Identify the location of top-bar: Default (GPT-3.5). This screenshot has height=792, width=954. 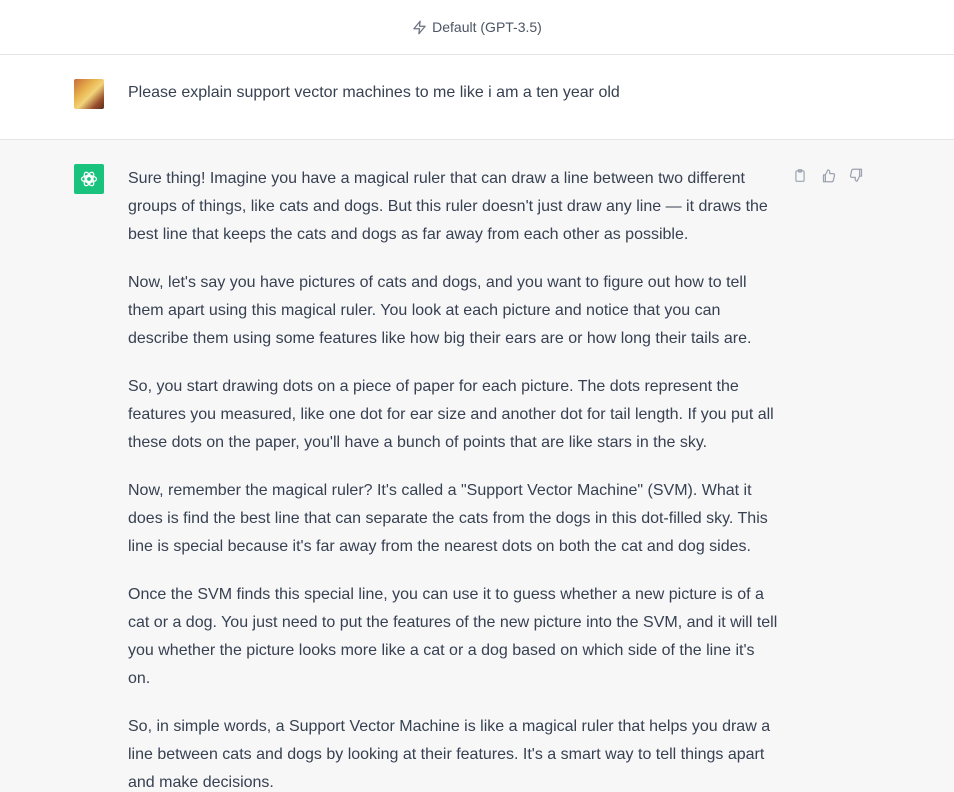
(477, 27).